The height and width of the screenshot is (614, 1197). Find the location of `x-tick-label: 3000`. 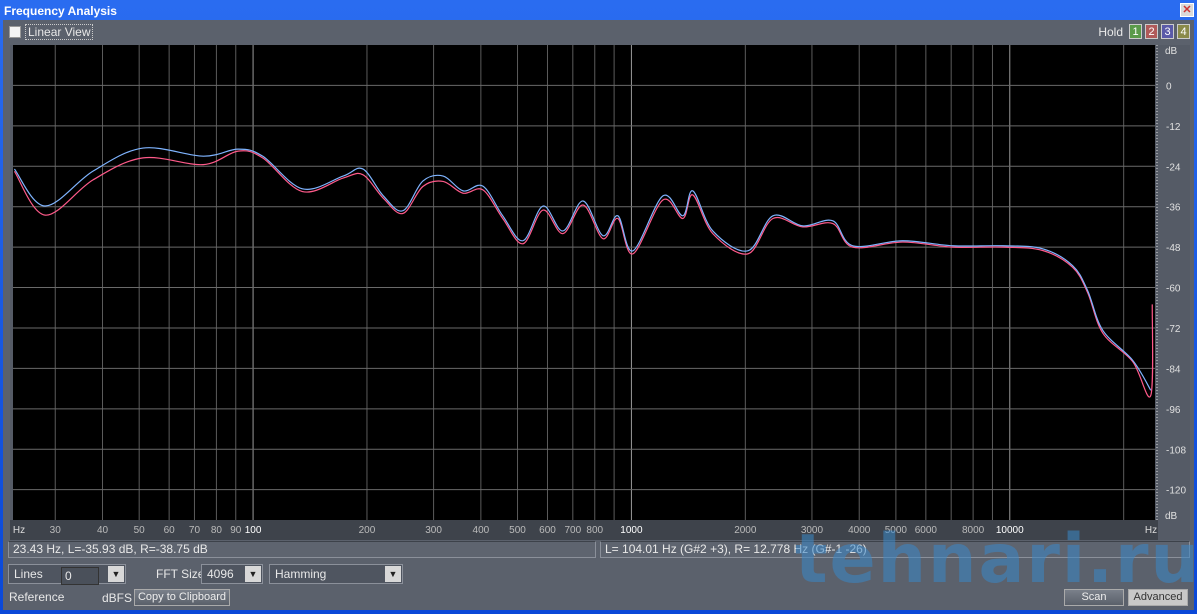

x-tick-label: 3000 is located at coordinates (812, 530).